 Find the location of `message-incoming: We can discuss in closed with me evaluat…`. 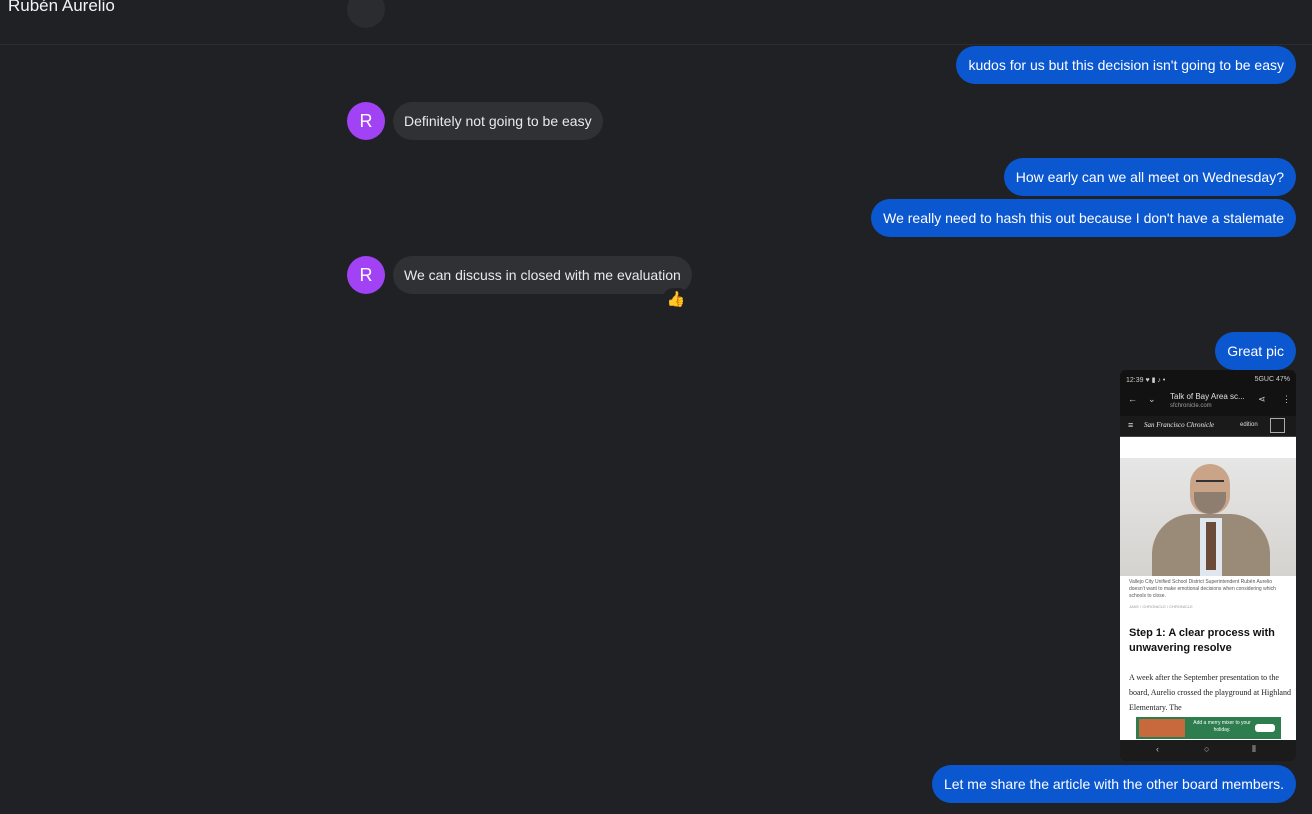

message-incoming: We can discuss in closed with me evaluat… is located at coordinates (542, 275).